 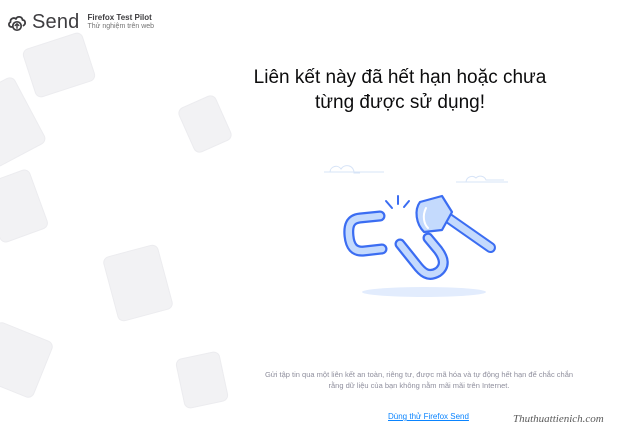 I want to click on pilot-subtitle: Thử nghiệm trên web, so click(x=121, y=26).